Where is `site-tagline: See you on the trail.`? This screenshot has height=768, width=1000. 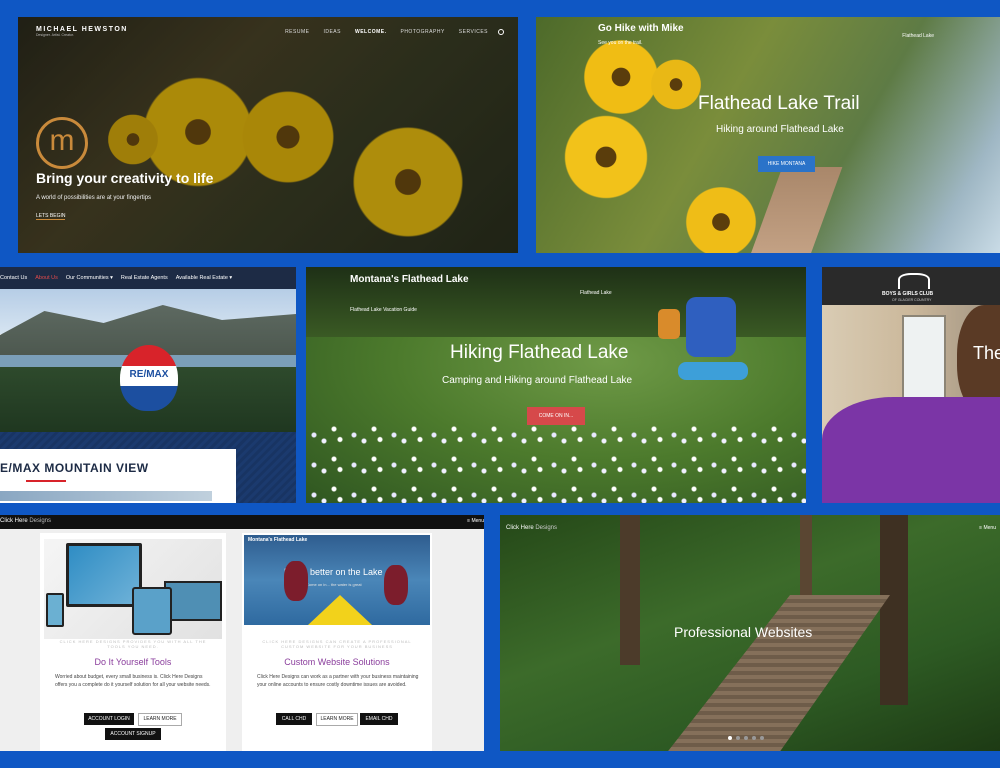 site-tagline: See you on the trail. is located at coordinates (620, 43).